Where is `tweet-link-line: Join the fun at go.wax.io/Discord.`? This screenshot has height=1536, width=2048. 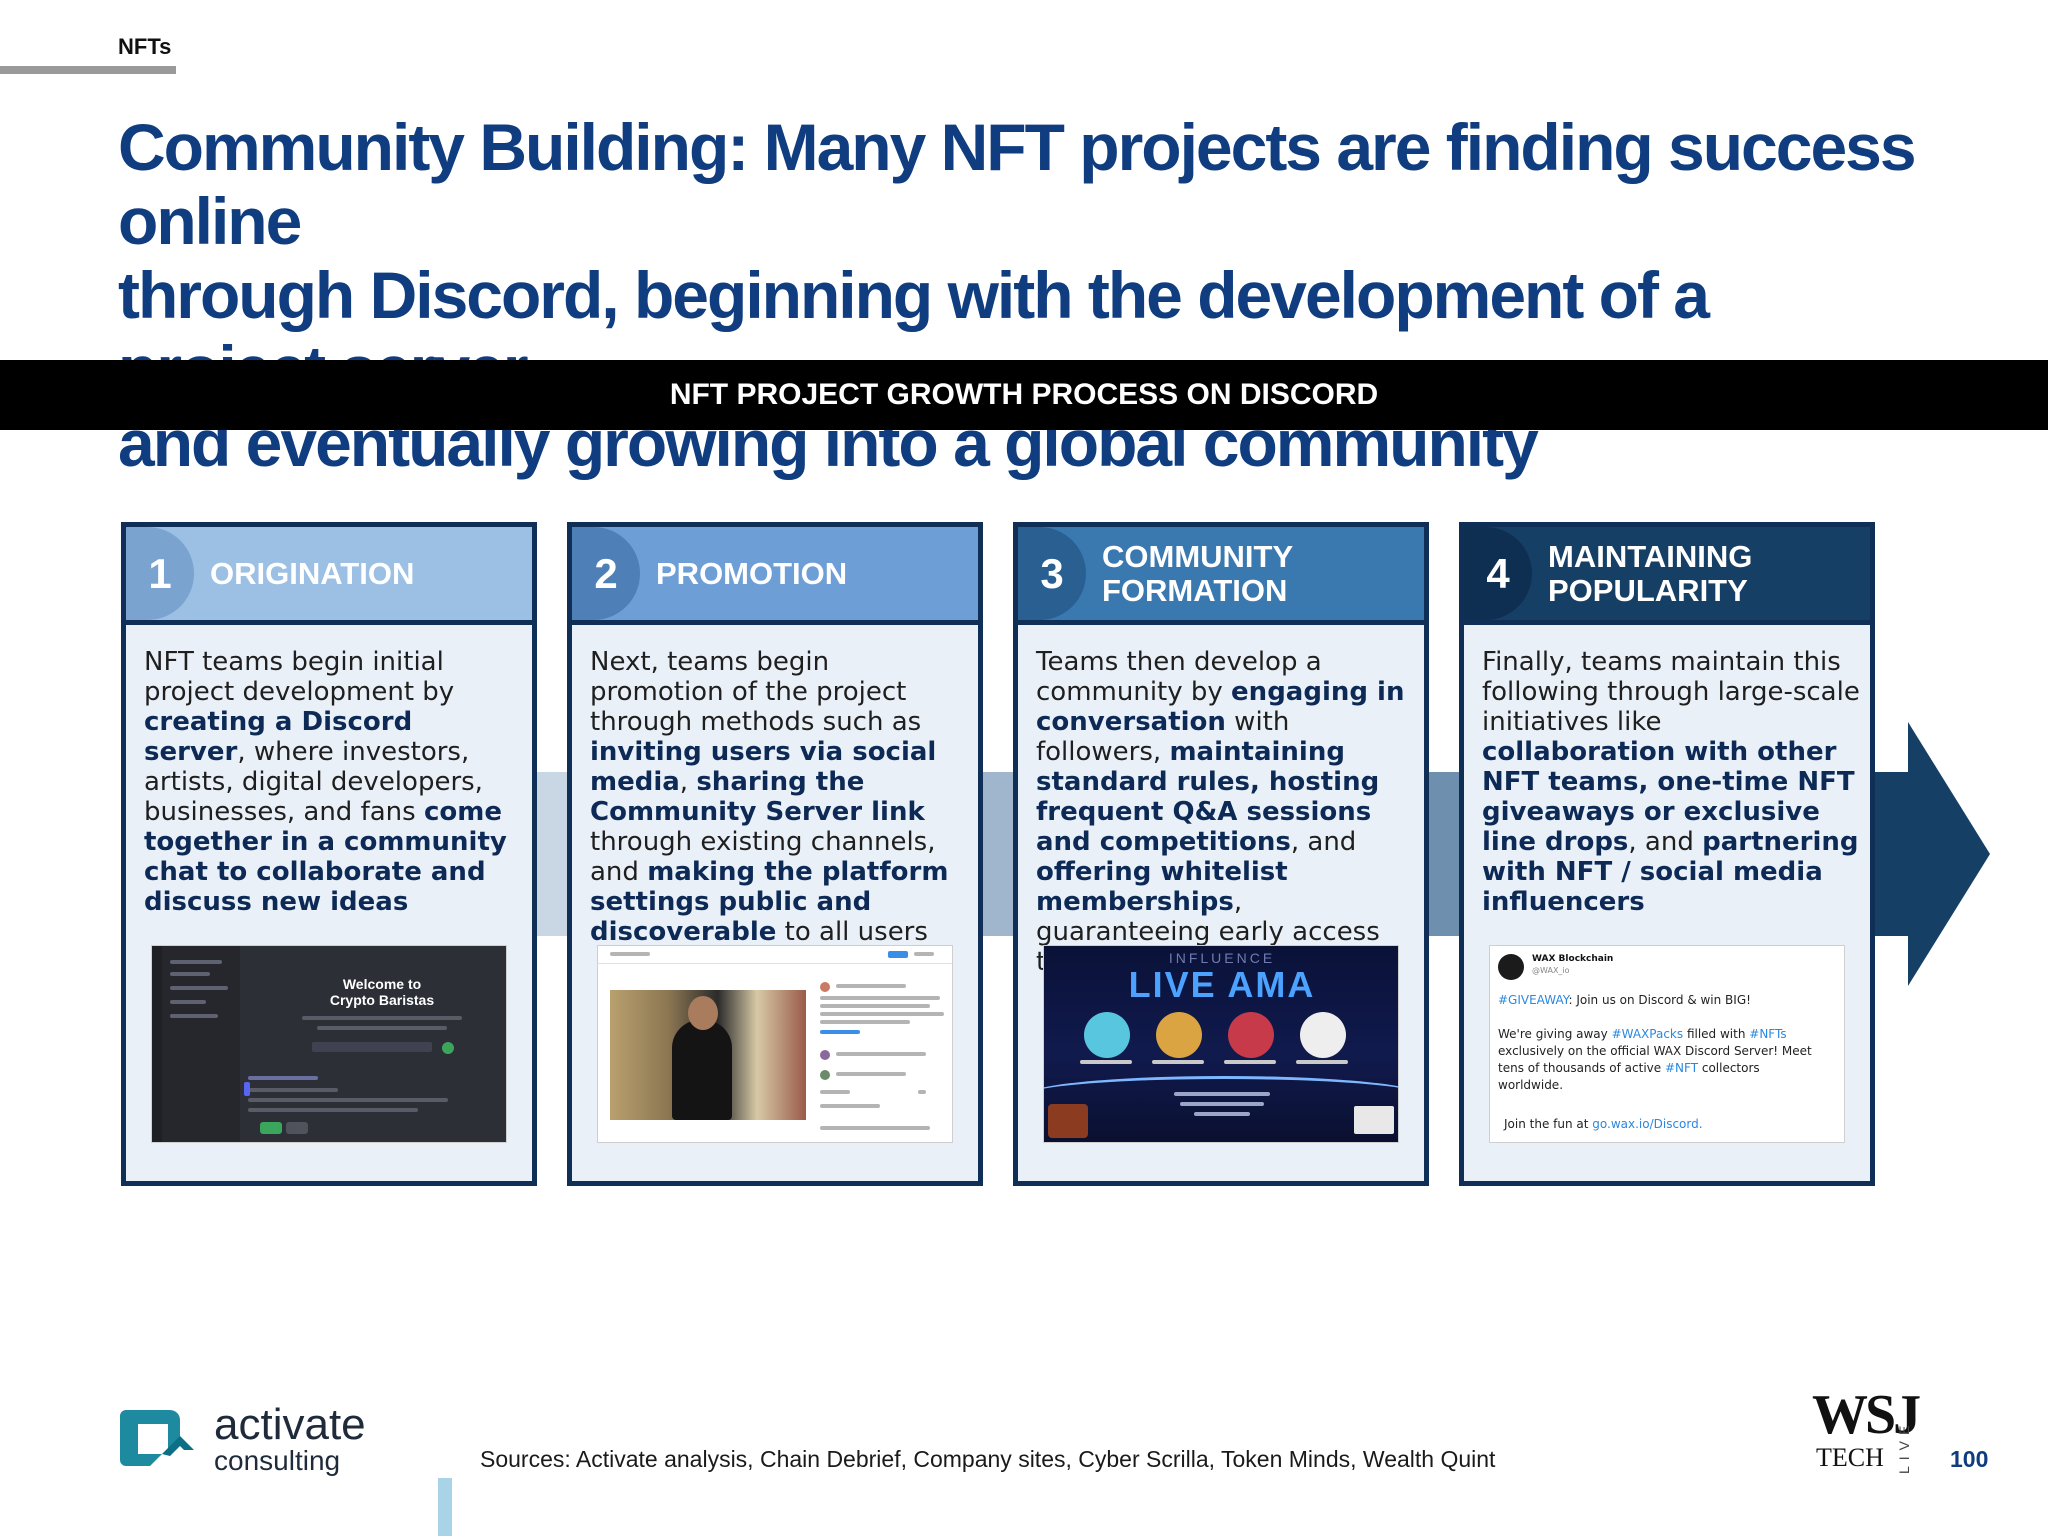 tweet-link-line: Join the fun at go.wax.io/Discord. is located at coordinates (1603, 1124).